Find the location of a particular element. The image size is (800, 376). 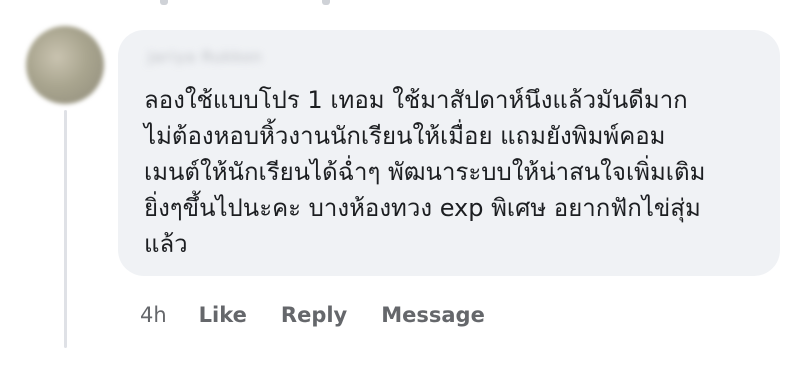

comment-author-name: Jariya Rukkon is located at coordinates (205, 58).